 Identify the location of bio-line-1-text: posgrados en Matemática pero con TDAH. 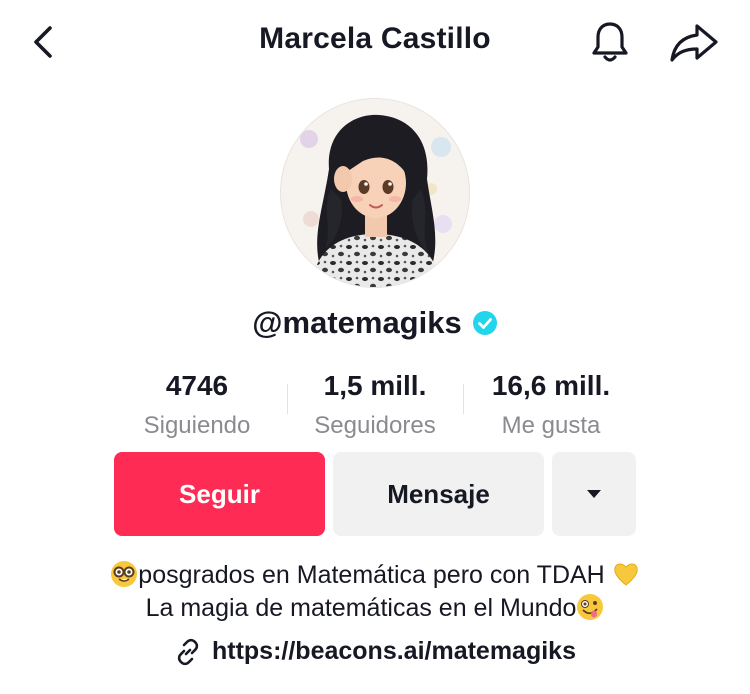
(371, 575).